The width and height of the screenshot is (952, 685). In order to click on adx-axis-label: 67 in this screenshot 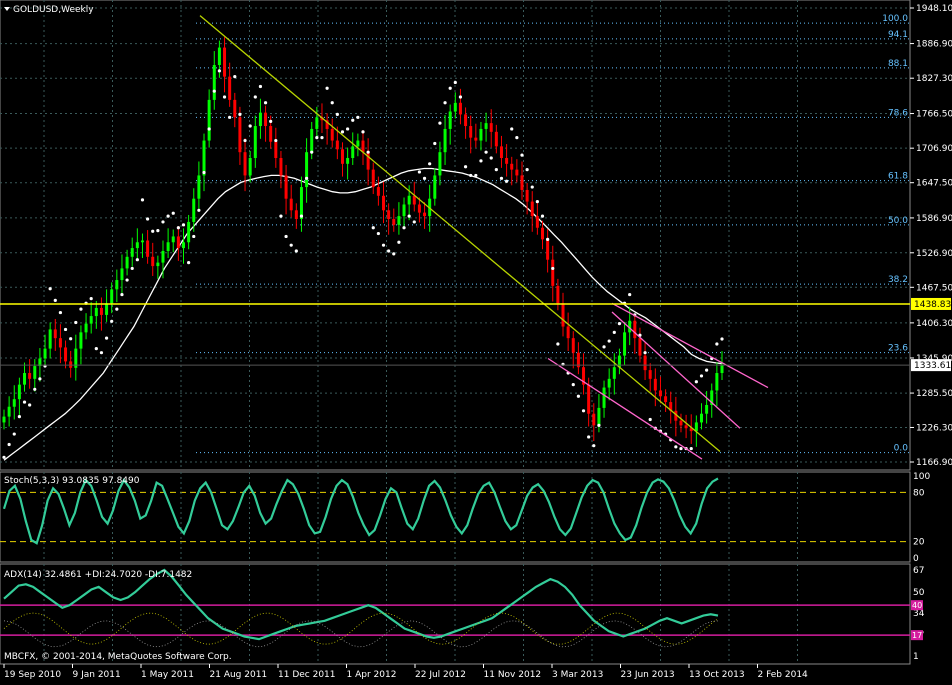, I will do `click(918, 571)`.